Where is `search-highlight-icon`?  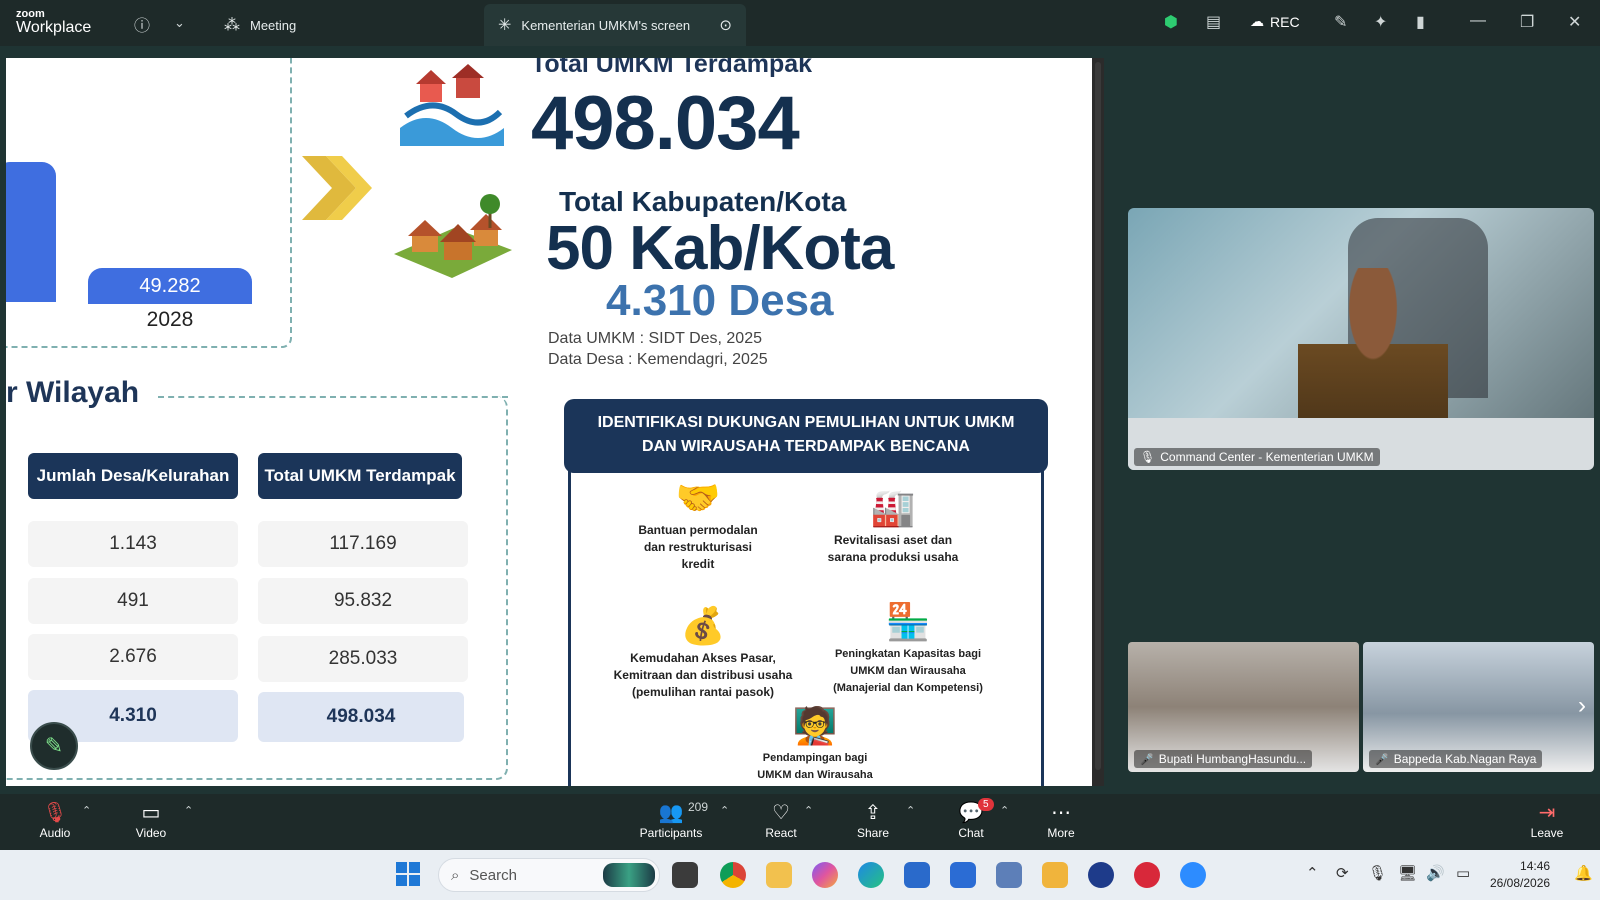 search-highlight-icon is located at coordinates (629, 875).